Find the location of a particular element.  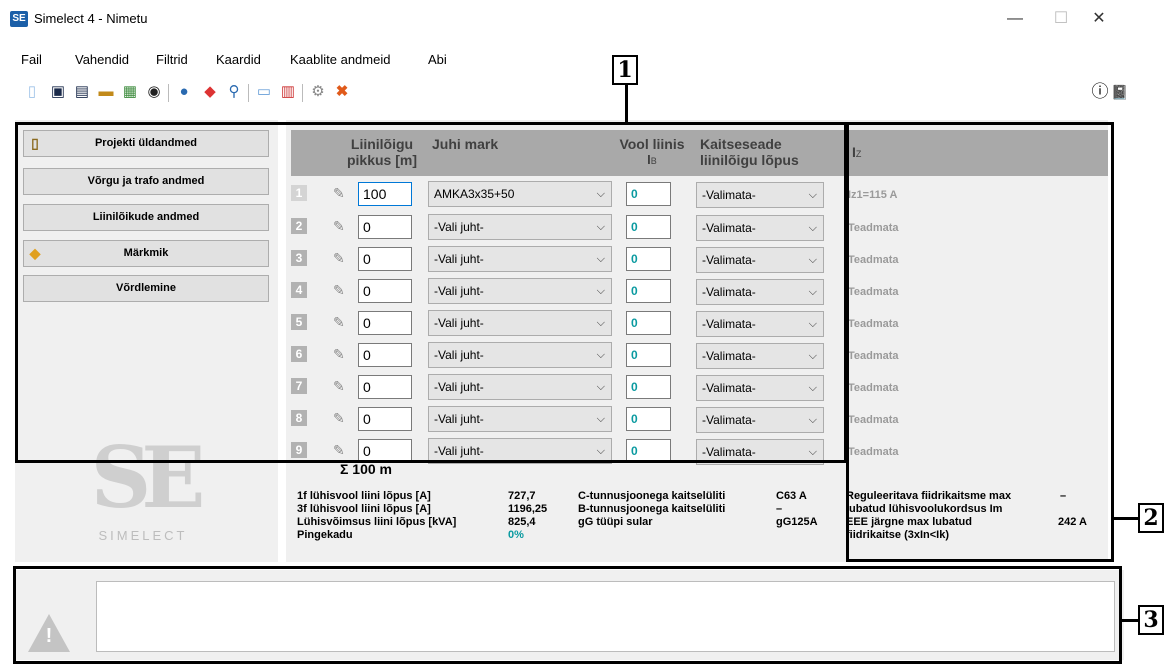

book-icon: 📓 is located at coordinates (1120, 92).